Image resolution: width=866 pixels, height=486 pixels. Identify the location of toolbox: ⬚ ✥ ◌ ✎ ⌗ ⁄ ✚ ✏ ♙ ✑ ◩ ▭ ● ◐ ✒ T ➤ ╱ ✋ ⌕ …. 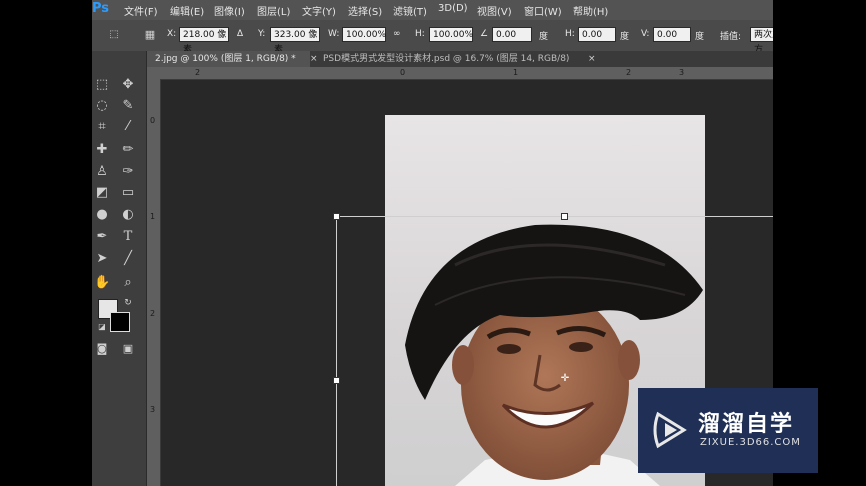
(119, 268).